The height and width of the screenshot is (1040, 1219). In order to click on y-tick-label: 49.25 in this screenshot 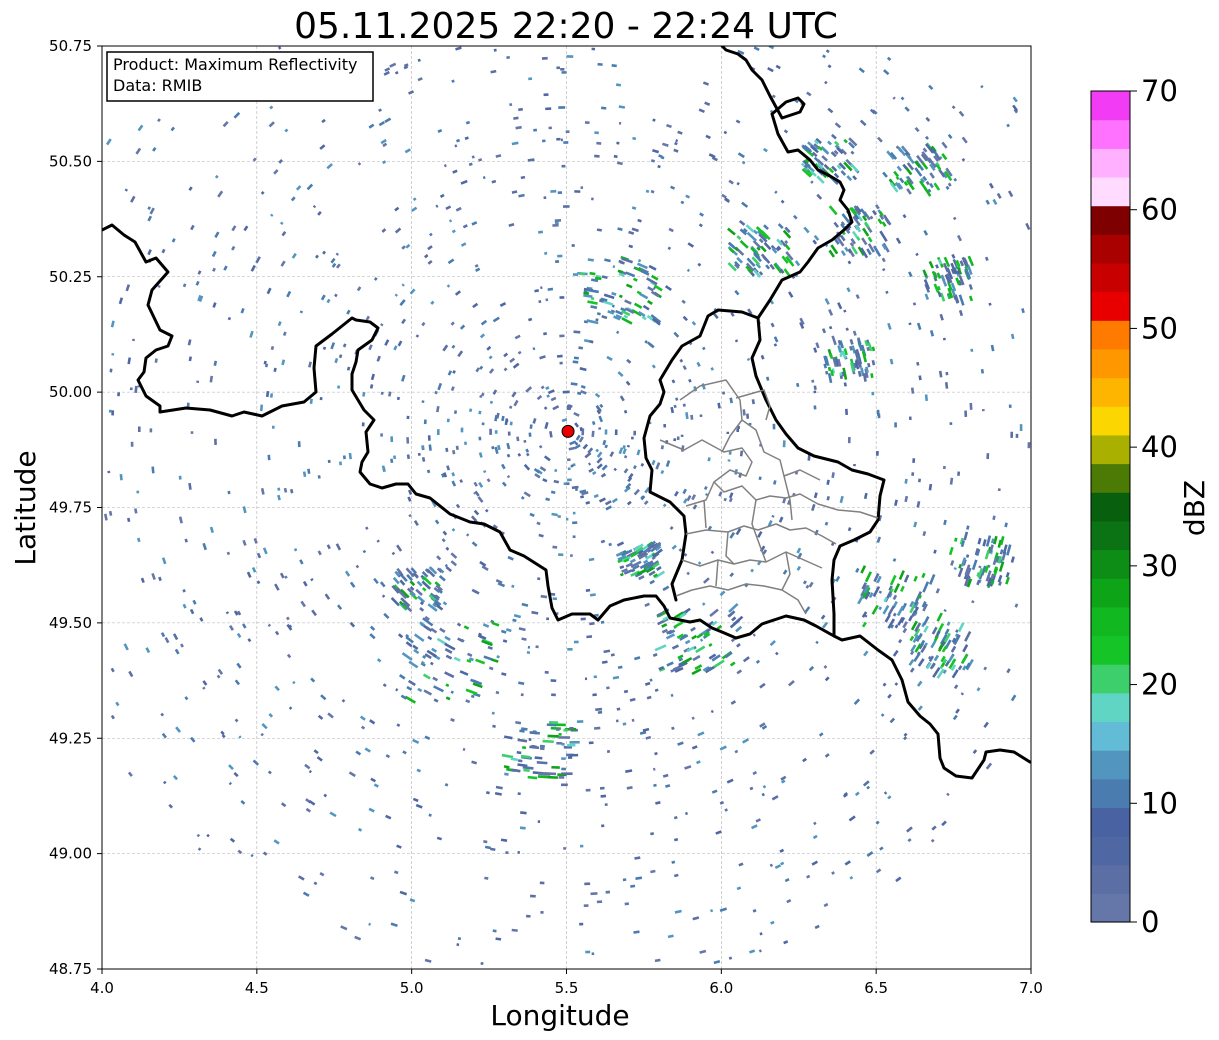, I will do `click(70, 738)`.